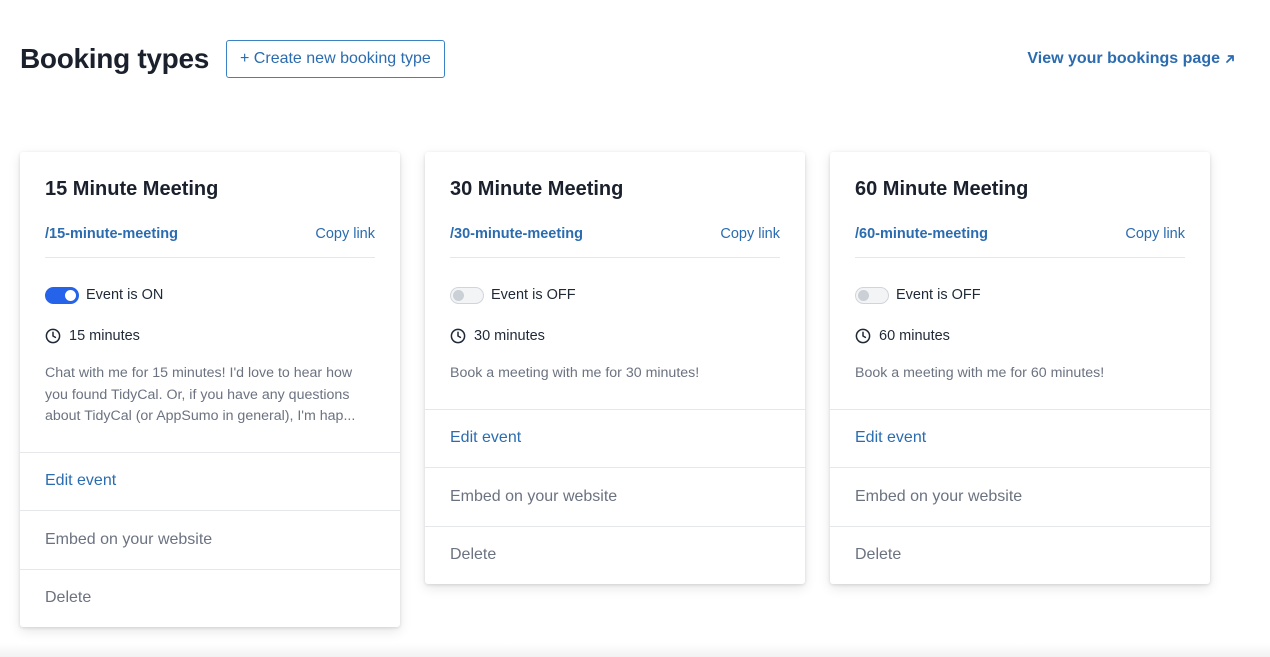  What do you see at coordinates (132, 189) in the screenshot?
I see `card-title: 15 Minute Meeting` at bounding box center [132, 189].